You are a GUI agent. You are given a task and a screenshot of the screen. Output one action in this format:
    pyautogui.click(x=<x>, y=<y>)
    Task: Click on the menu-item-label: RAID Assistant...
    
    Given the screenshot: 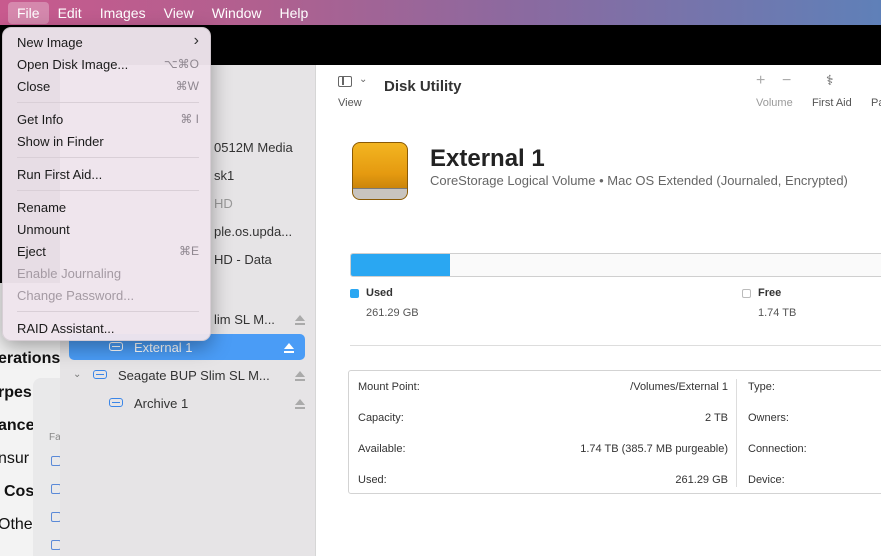 What is the action you would take?
    pyautogui.click(x=66, y=328)
    